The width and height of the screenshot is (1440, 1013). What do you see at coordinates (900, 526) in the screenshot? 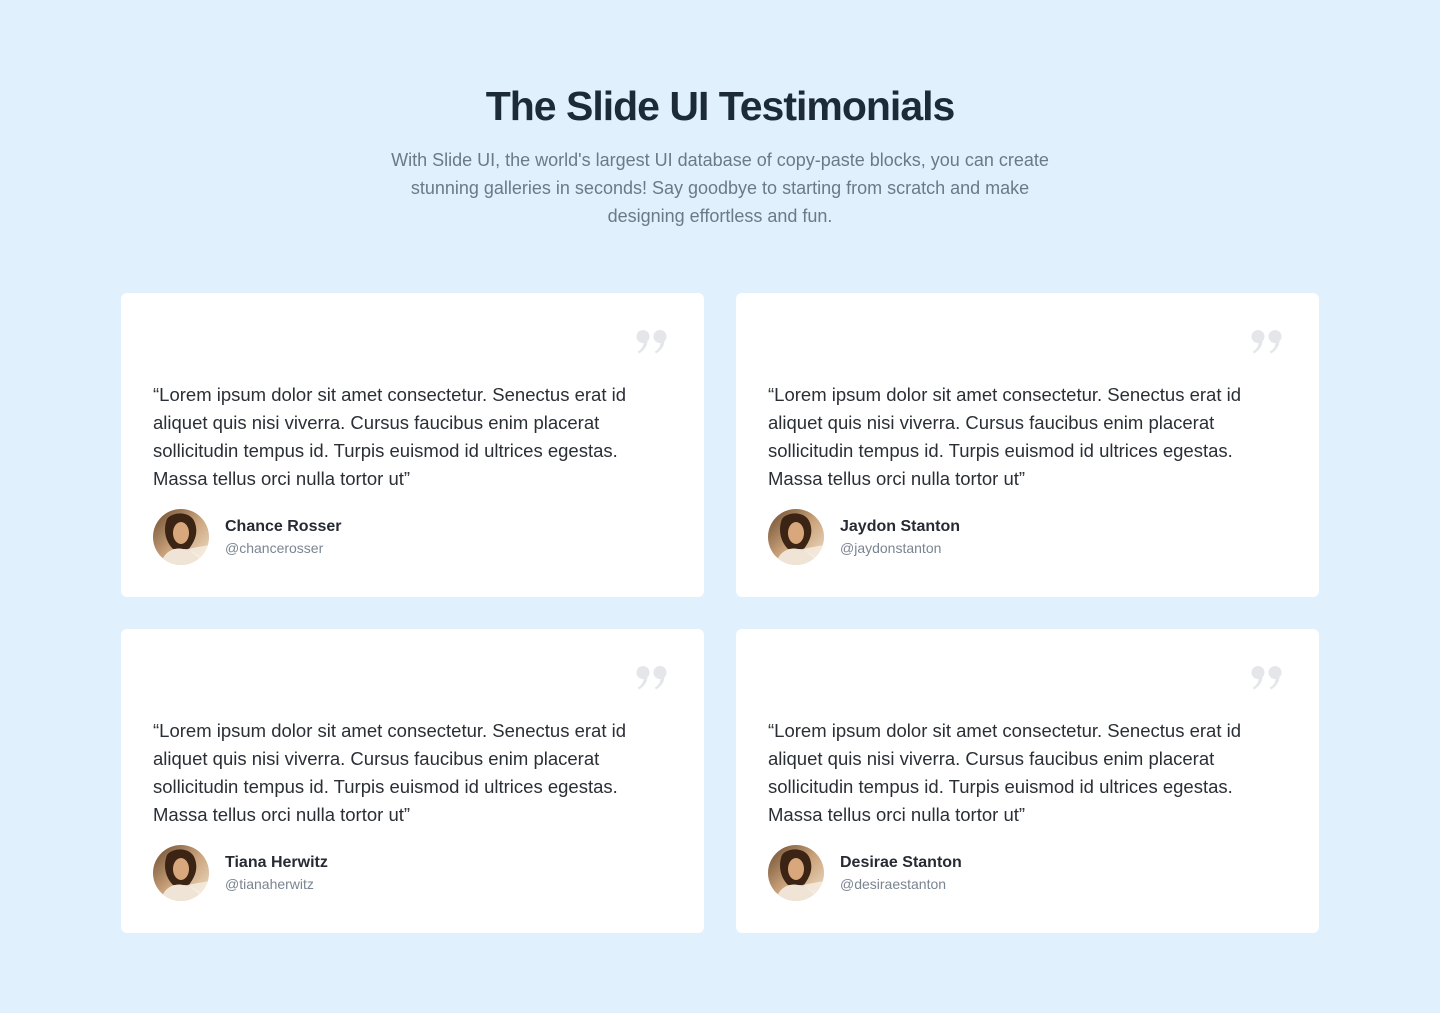
I see `author-name: Jaydon Stanton` at bounding box center [900, 526].